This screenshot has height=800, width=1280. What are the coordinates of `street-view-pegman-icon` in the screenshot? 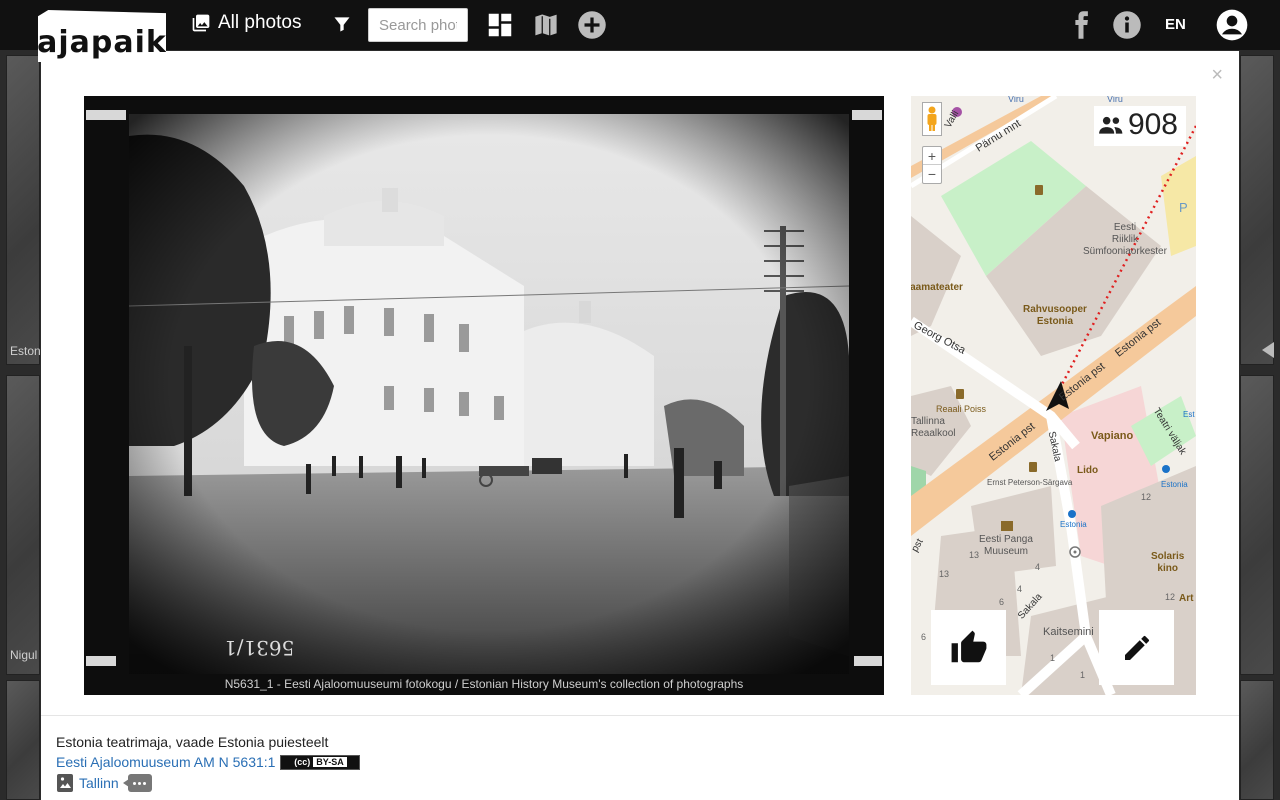 It's located at (932, 119).